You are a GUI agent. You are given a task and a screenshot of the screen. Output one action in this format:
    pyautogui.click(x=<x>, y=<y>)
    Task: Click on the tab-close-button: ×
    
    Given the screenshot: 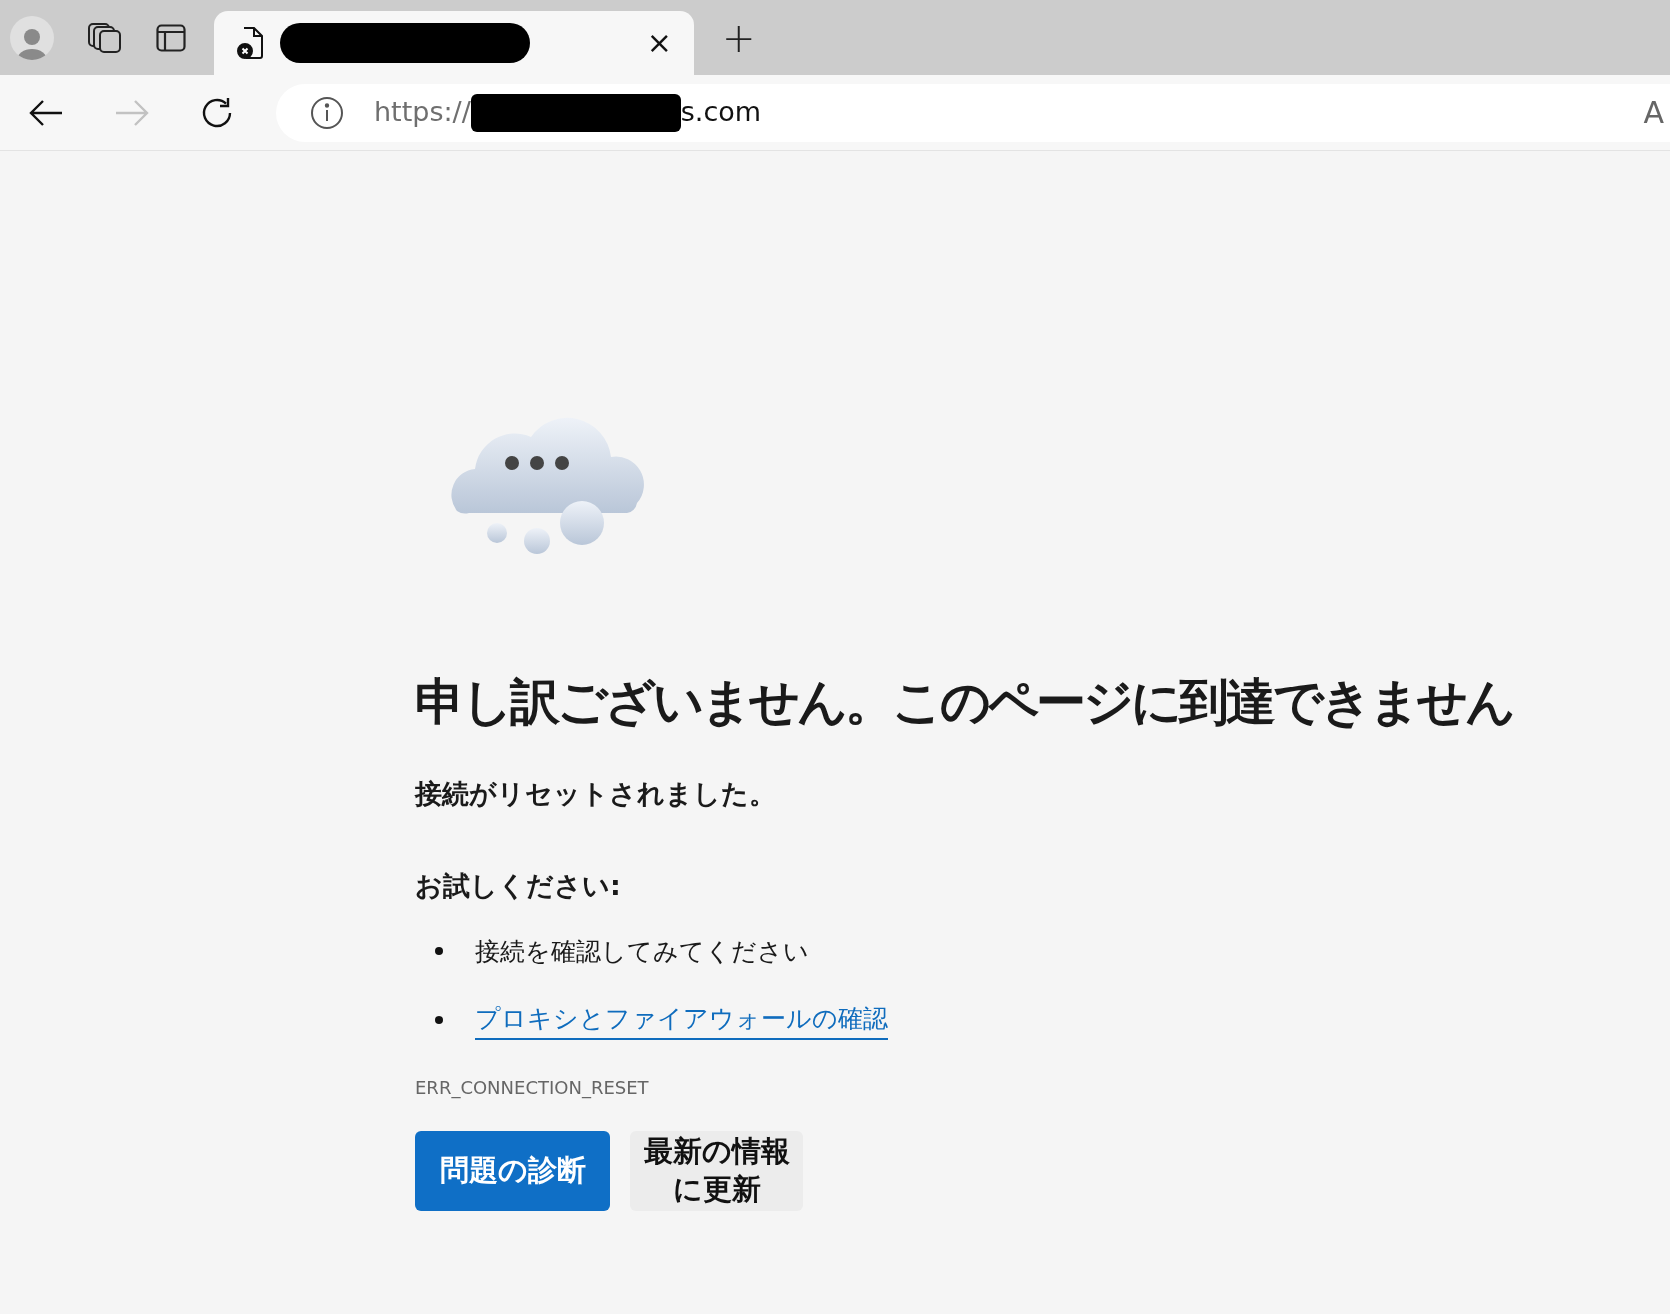 What is the action you would take?
    pyautogui.click(x=659, y=43)
    